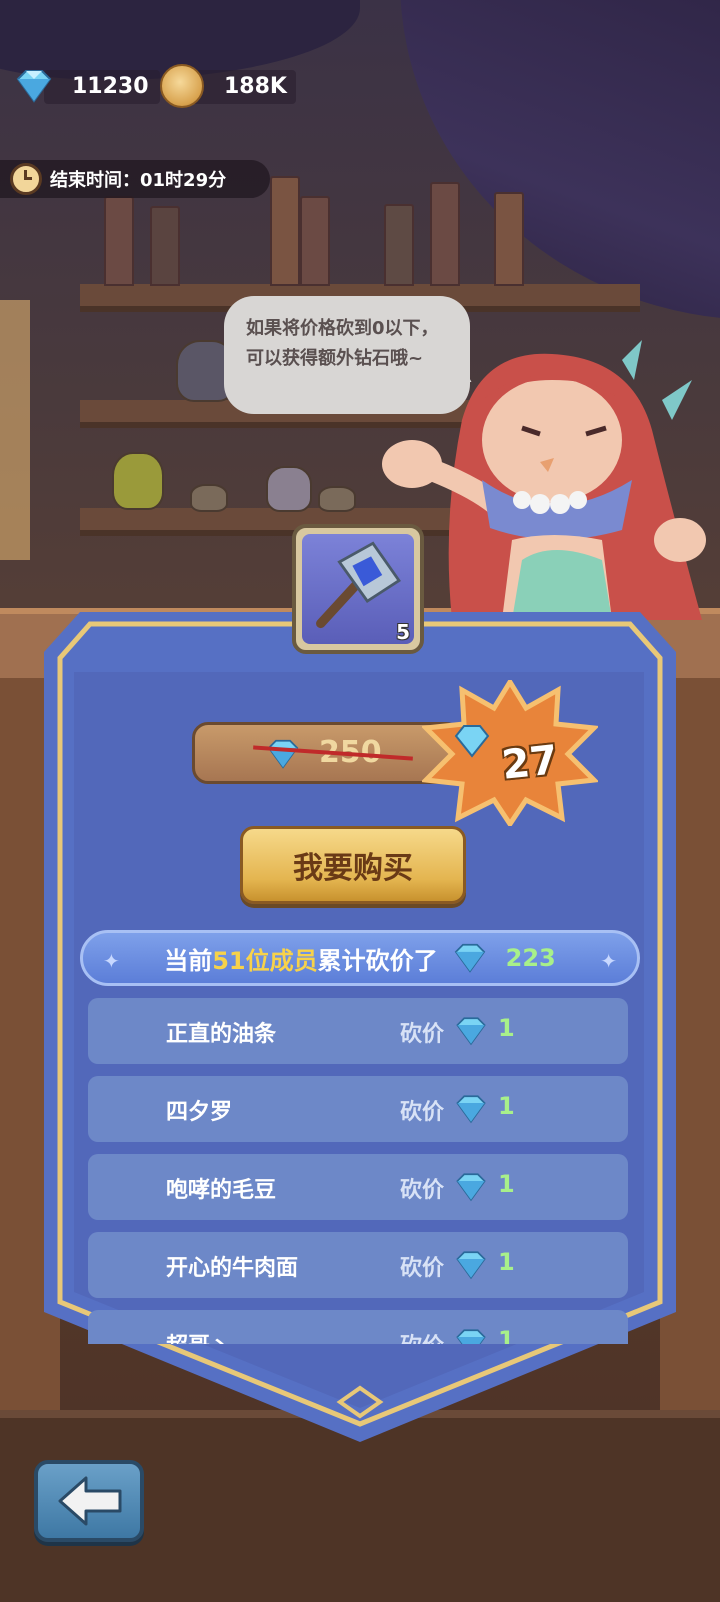 The height and width of the screenshot is (1602, 720). Describe the element at coordinates (403, 632) in the screenshot. I see `item-count: 5` at that location.